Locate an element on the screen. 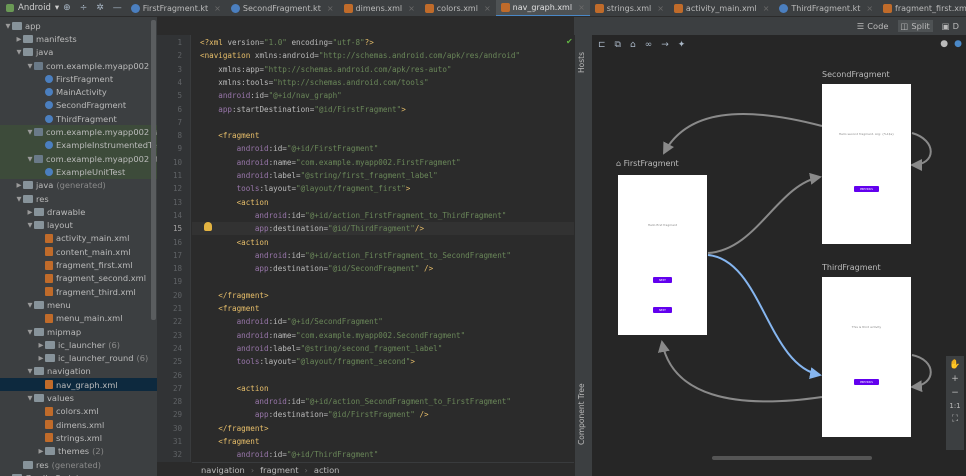 This screenshot has width=966, height=476. tree-item: ▶ themes (2) is located at coordinates (78, 451).